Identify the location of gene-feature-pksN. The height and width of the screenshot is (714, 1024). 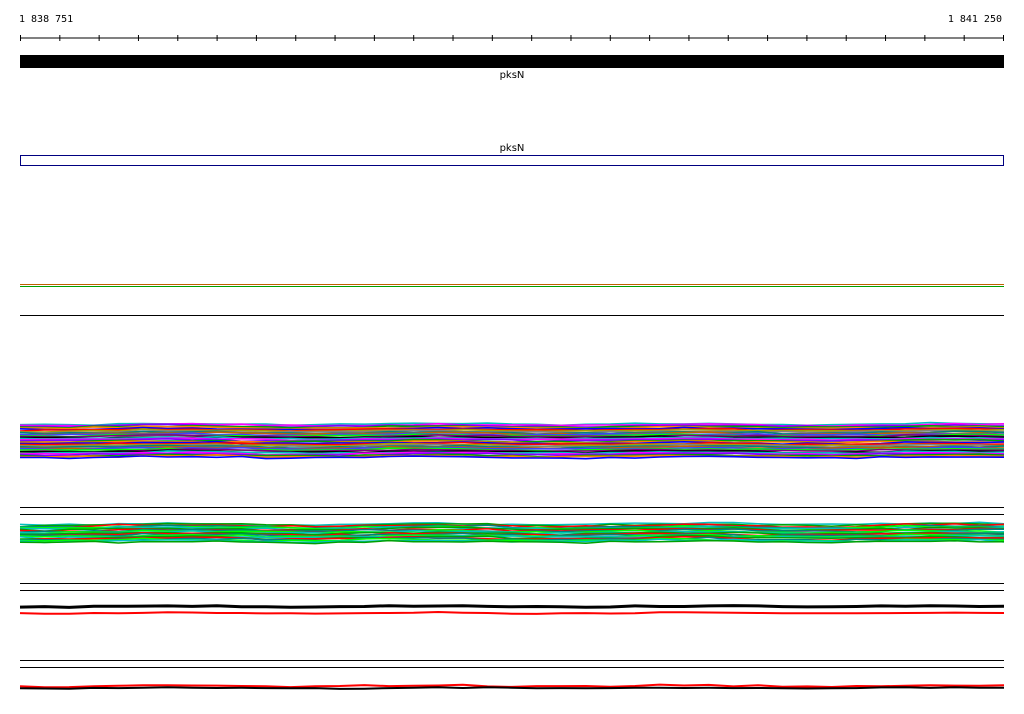
(512, 61).